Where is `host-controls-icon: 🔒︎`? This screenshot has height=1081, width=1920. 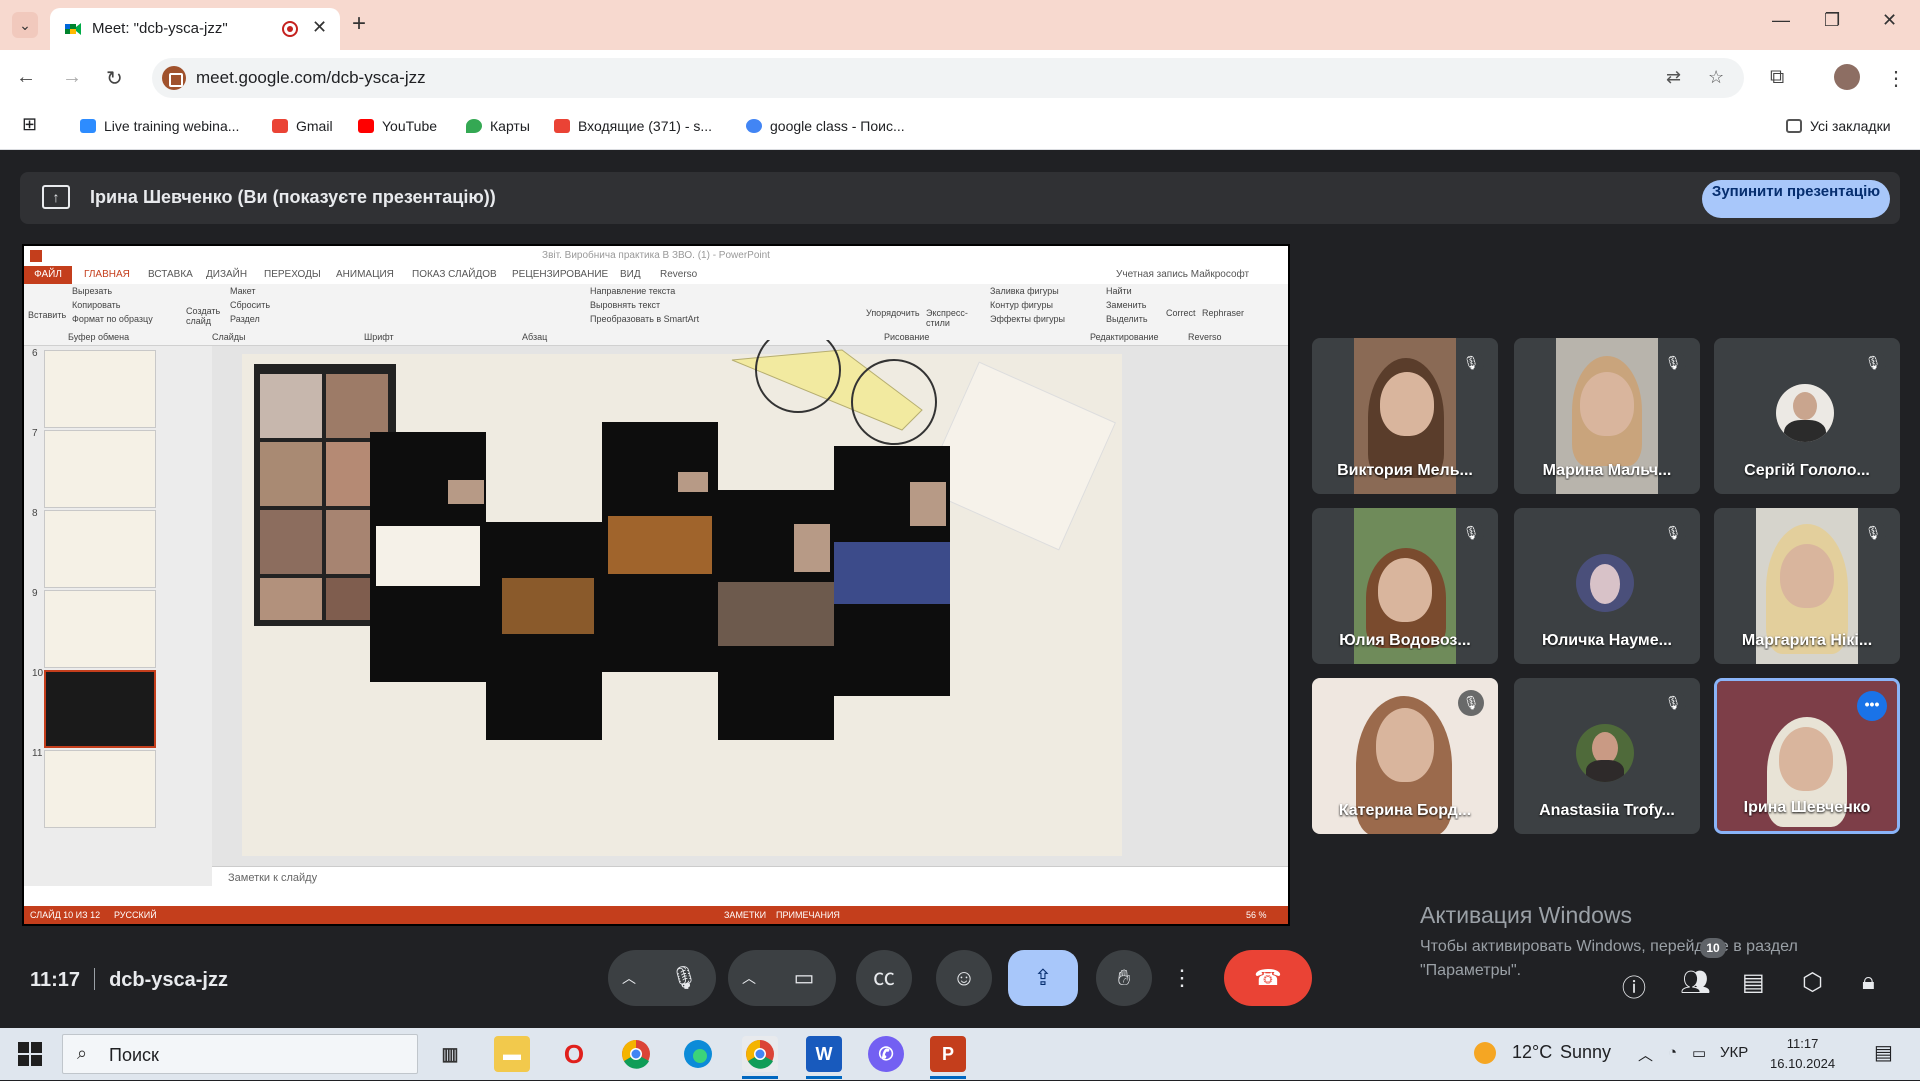
host-controls-icon: 🔒︎ is located at coordinates (1868, 982).